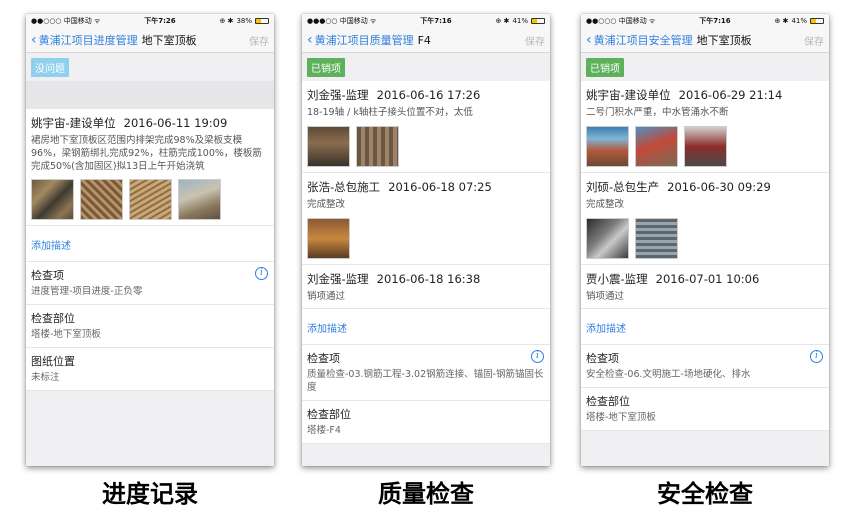 This screenshot has height=518, width=864. I want to click on nav-bar: ‹ 黄浦江项目进度管理 地下室顶板 保存, so click(150, 40).